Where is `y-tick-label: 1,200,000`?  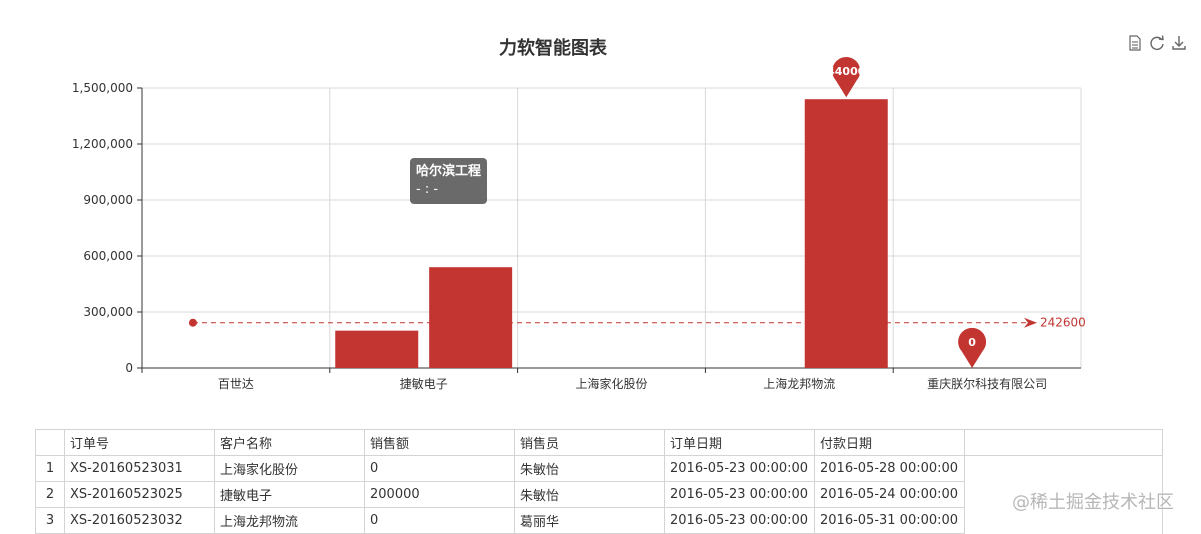 y-tick-label: 1,200,000 is located at coordinates (102, 144).